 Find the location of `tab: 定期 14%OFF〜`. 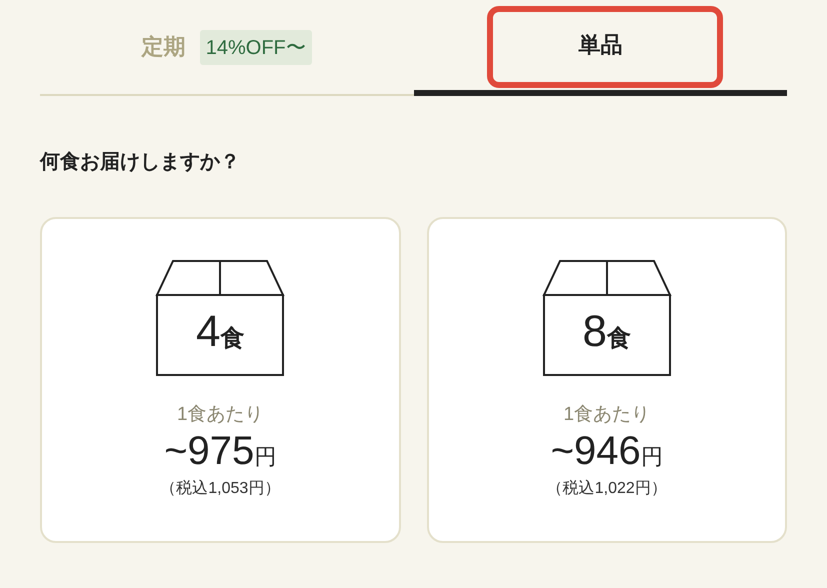

tab: 定期 14%OFF〜 is located at coordinates (227, 48).